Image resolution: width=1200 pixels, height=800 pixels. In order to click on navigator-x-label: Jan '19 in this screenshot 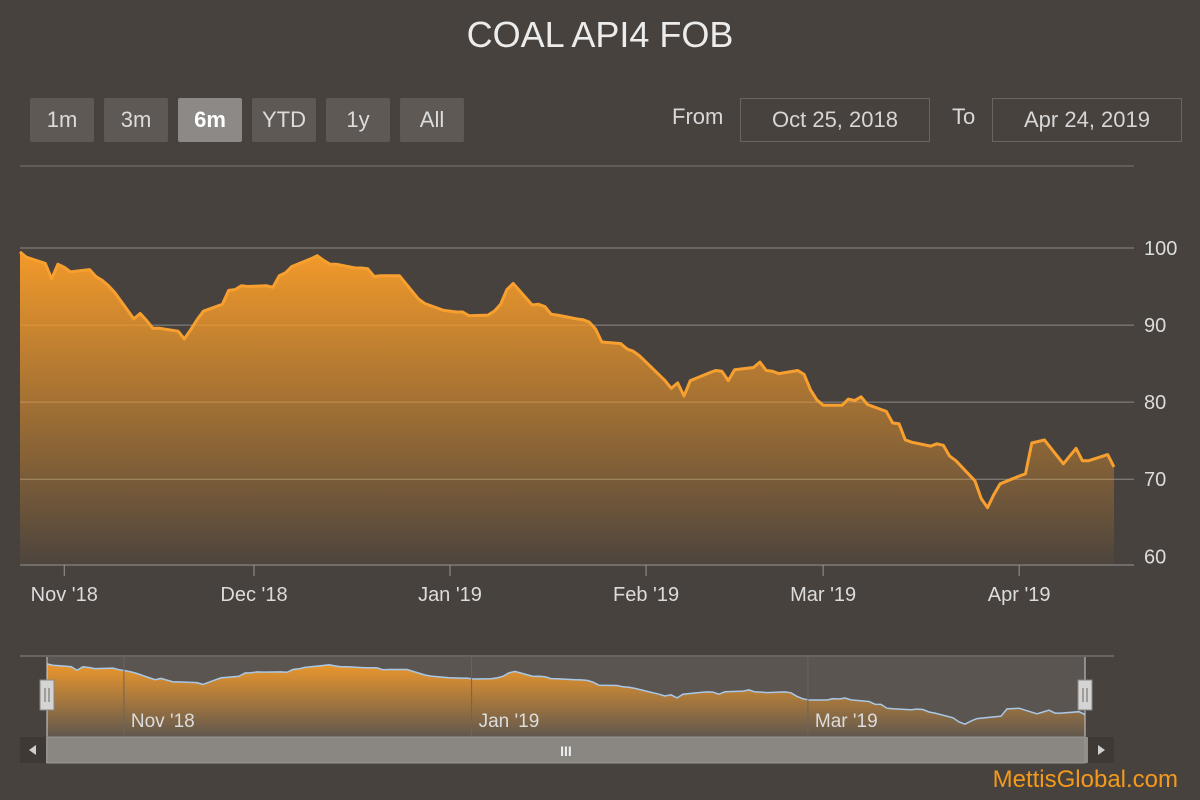, I will do `click(509, 721)`.